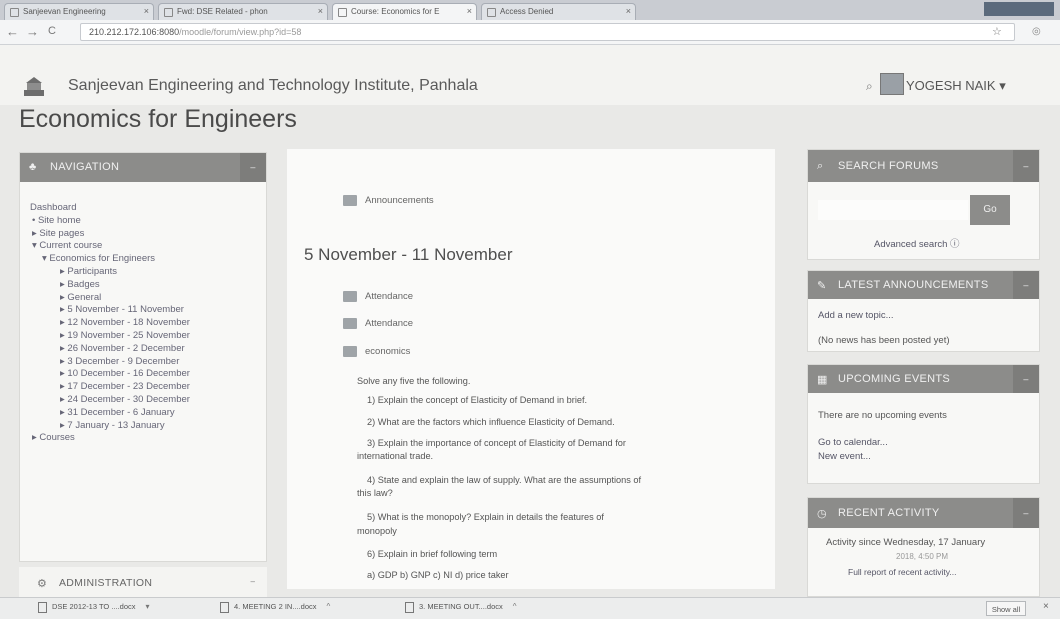 This screenshot has height=619, width=1060. Describe the element at coordinates (951, 85) in the screenshot. I see `user-name: YOGESH NAIK` at that location.